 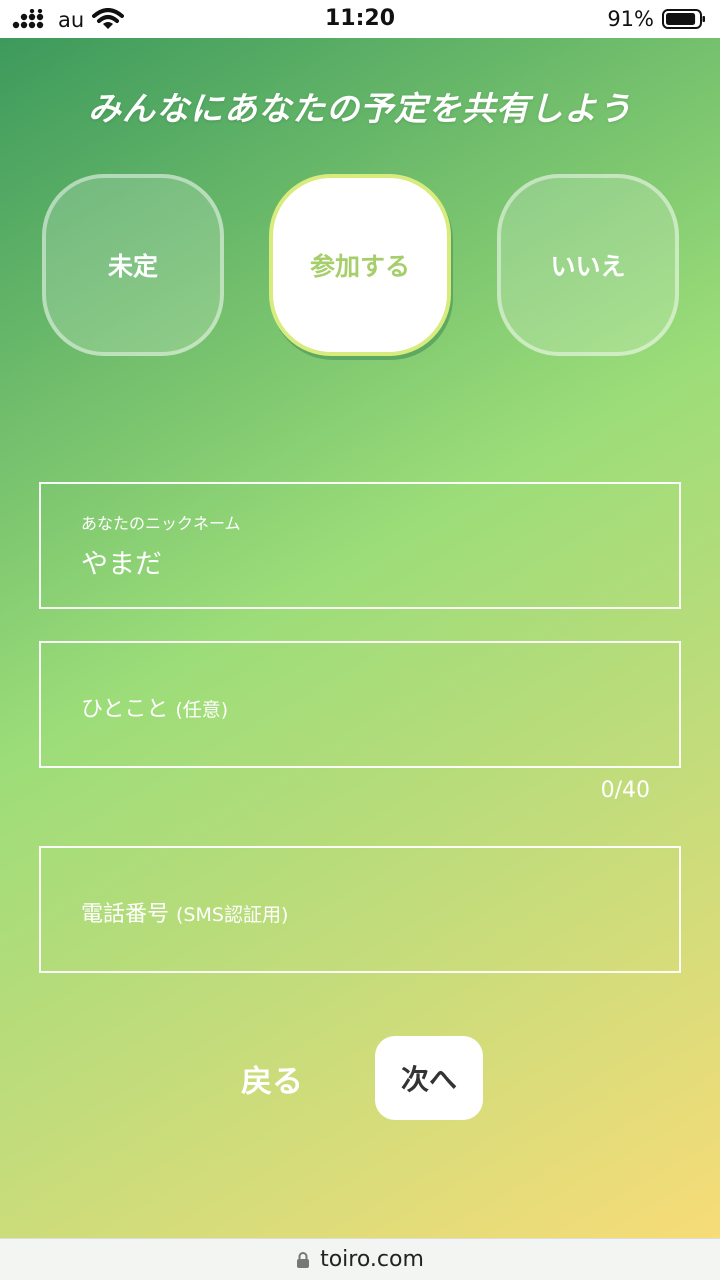 I want to click on choice-no-button: いいえ, so click(x=588, y=265).